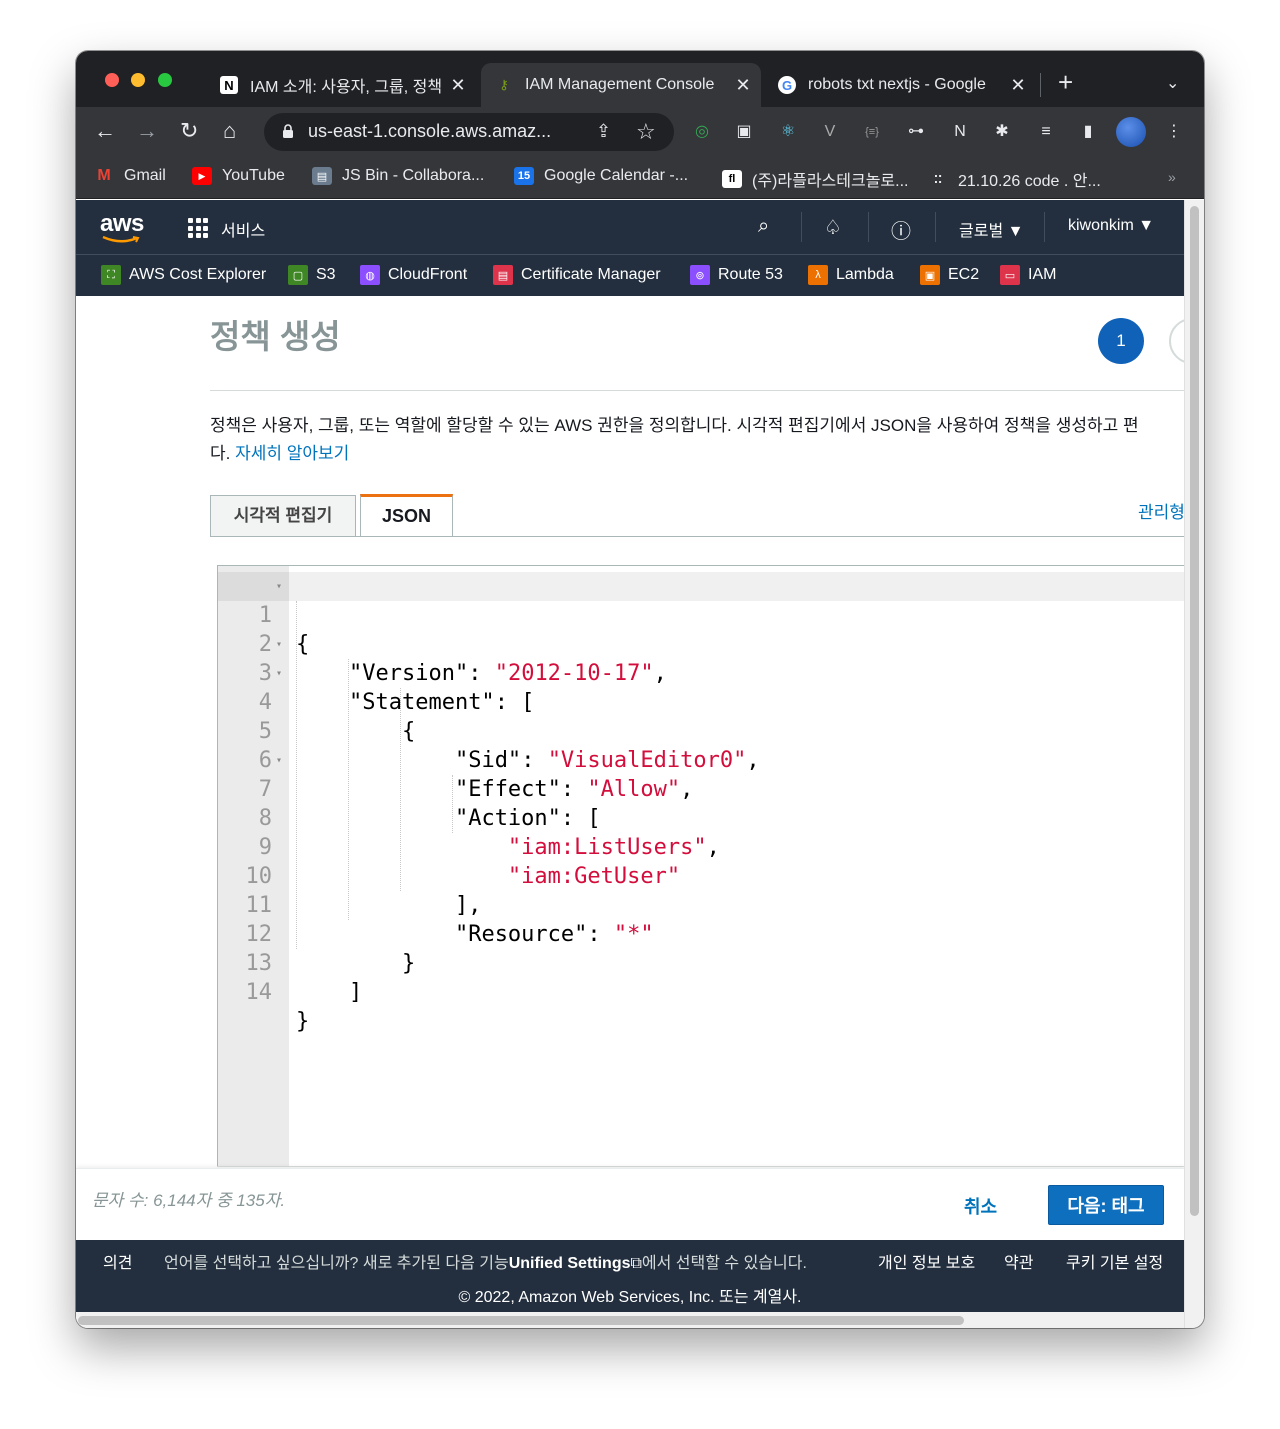 The height and width of the screenshot is (1429, 1280). I want to click on side-panel-icon: ▮, so click(1088, 132).